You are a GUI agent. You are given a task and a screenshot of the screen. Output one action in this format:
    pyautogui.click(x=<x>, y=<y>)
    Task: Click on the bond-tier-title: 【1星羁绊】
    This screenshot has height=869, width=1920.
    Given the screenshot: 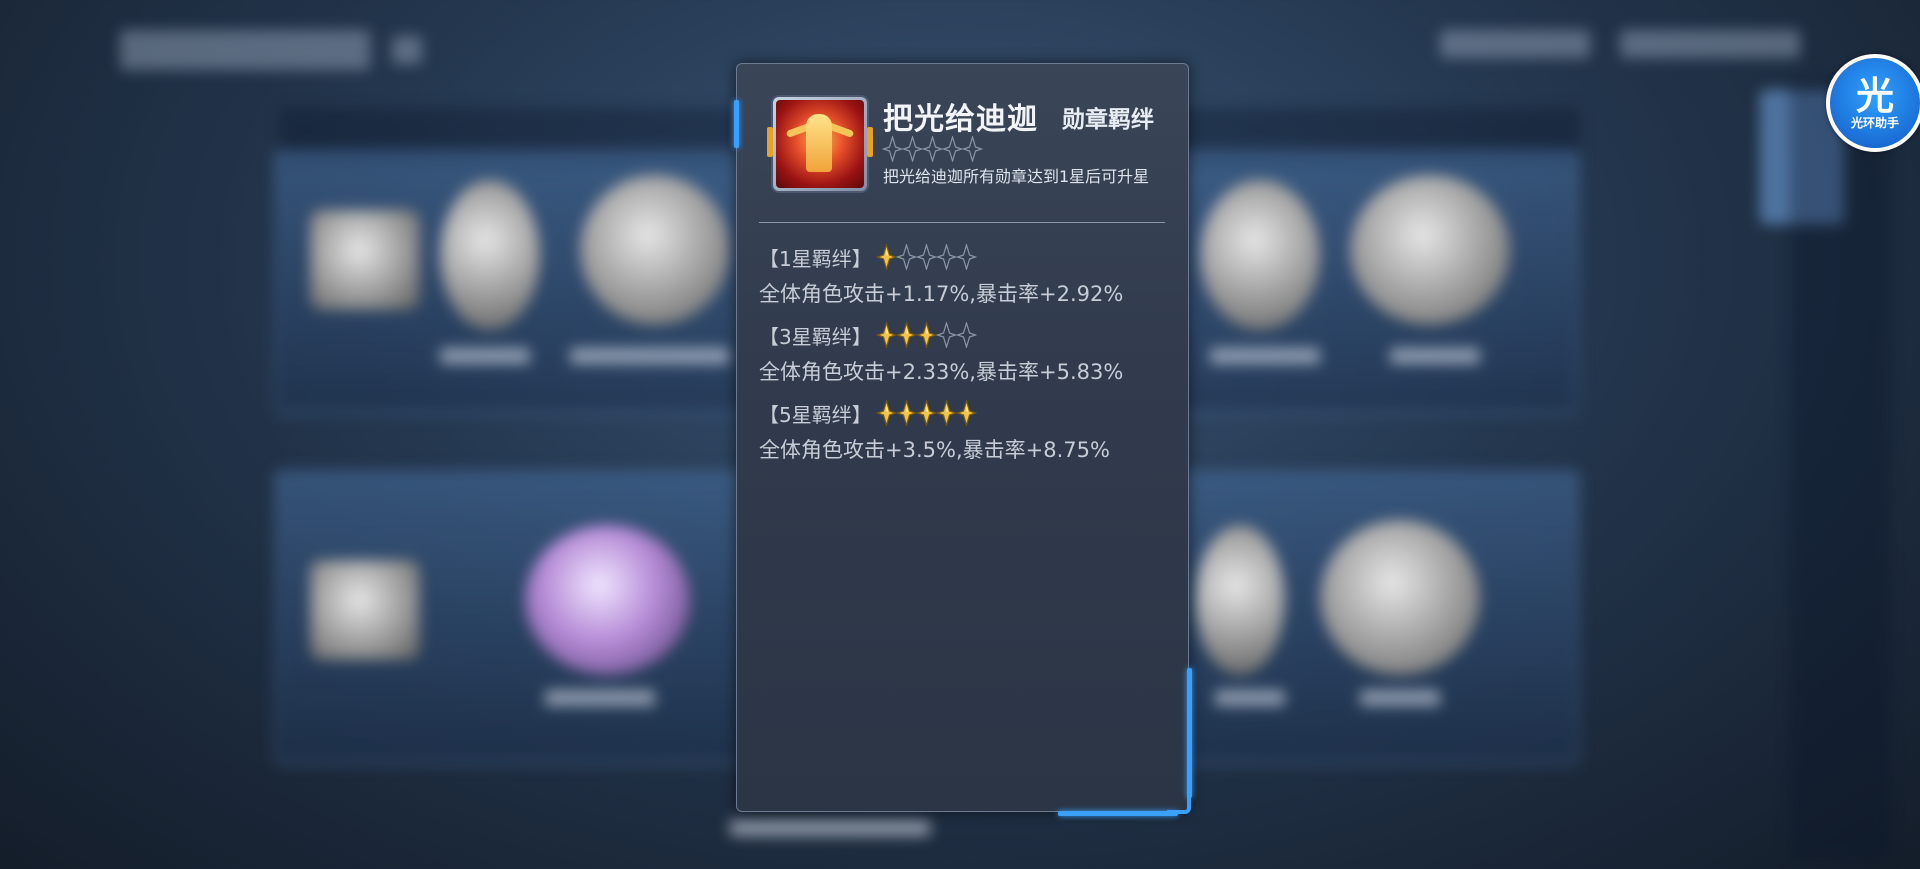 What is the action you would take?
    pyautogui.click(x=815, y=258)
    